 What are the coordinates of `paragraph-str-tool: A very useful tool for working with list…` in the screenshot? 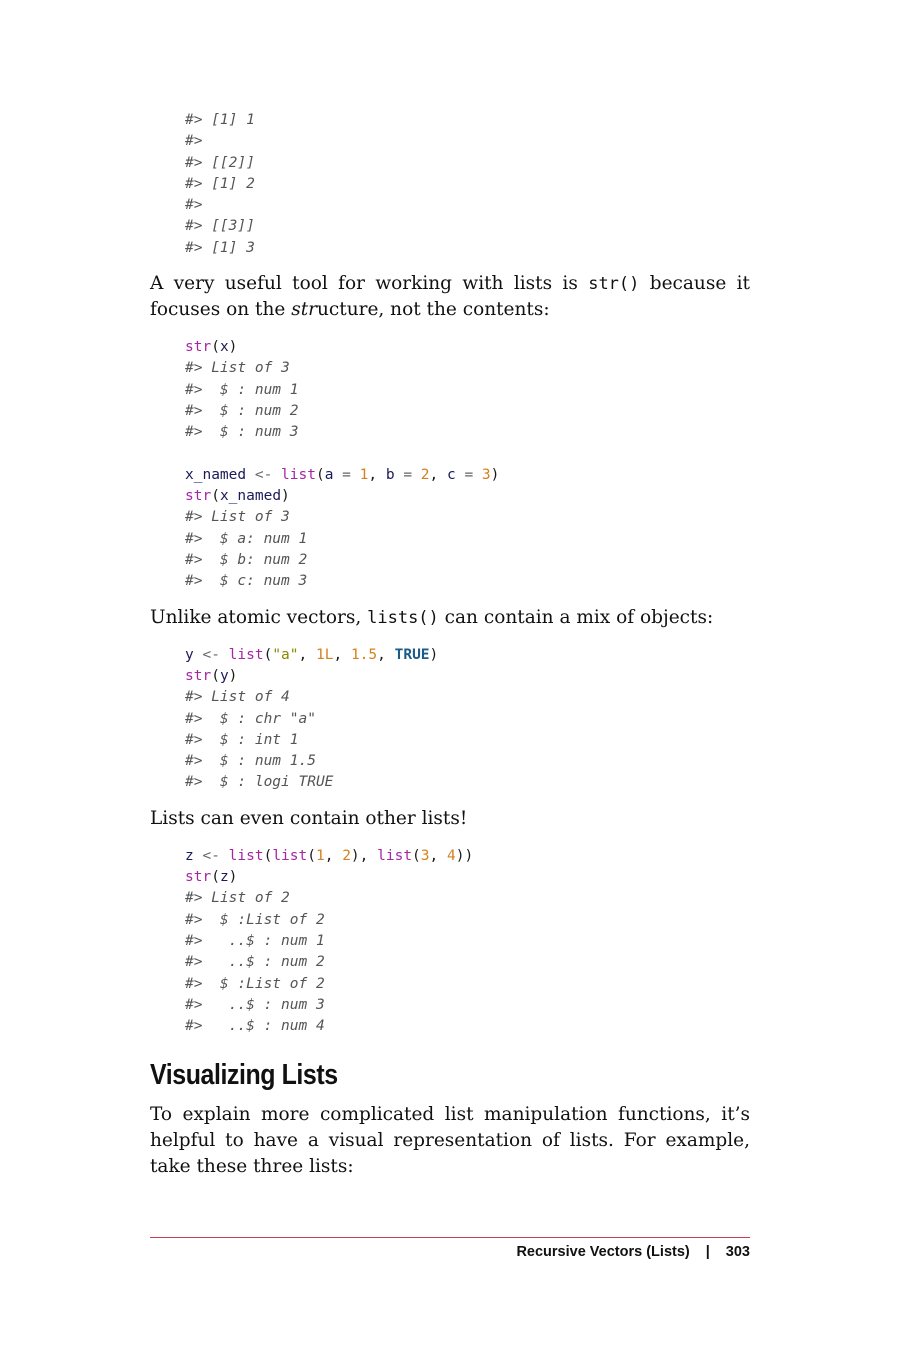 It's located at (450, 297).